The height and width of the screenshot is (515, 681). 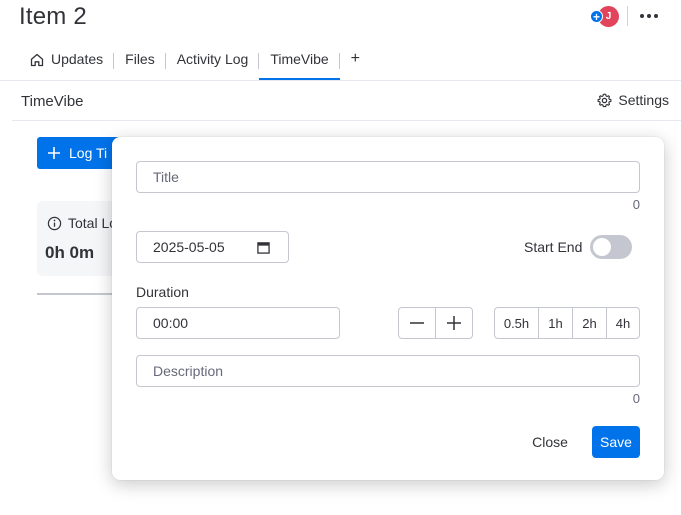 I want to click on start-end-label: Start End, so click(x=553, y=247).